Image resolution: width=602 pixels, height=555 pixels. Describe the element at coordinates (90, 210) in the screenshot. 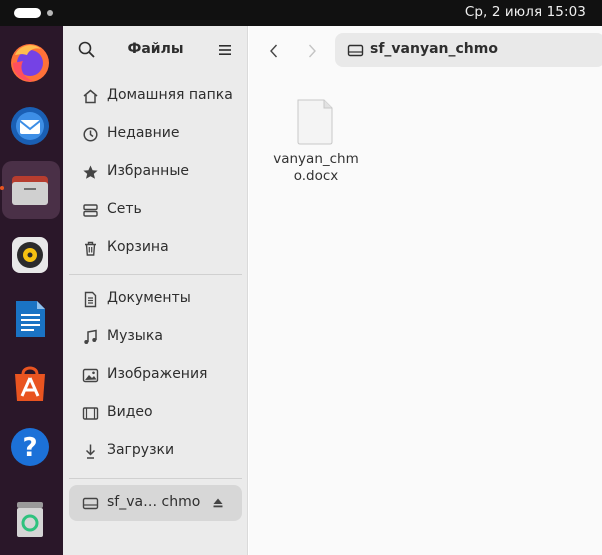

I see `network-icon` at that location.